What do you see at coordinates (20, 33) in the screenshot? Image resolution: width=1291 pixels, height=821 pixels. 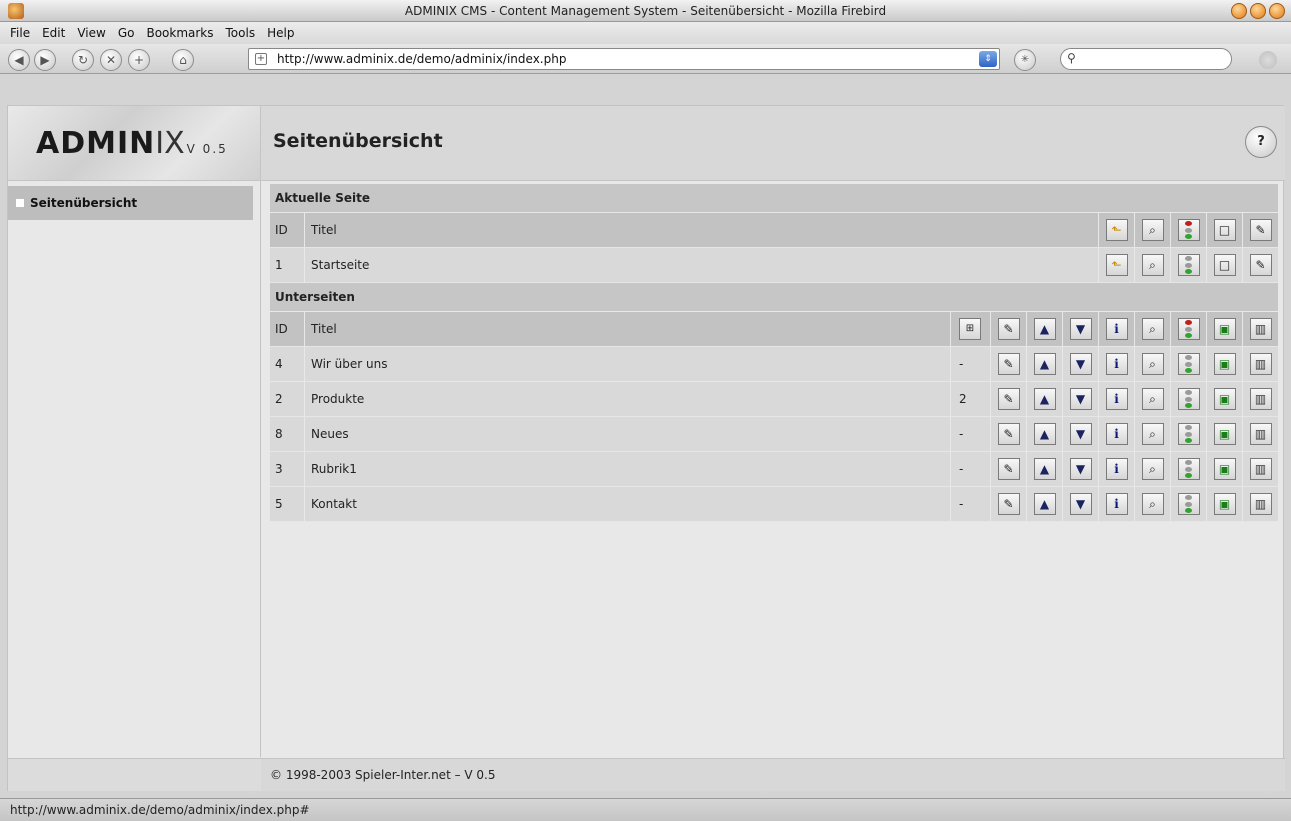 I see `menu-file: File` at bounding box center [20, 33].